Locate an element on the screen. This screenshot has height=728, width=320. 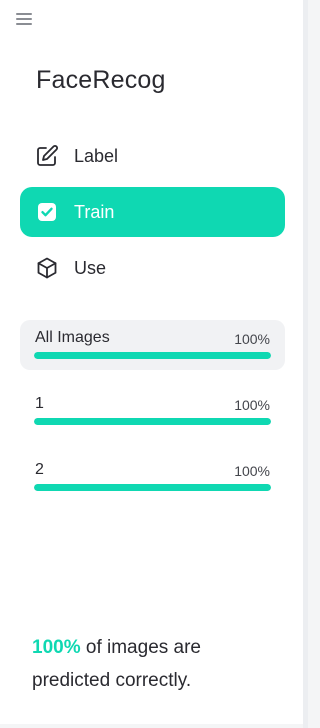
stat-name: 2 is located at coordinates (39, 469).